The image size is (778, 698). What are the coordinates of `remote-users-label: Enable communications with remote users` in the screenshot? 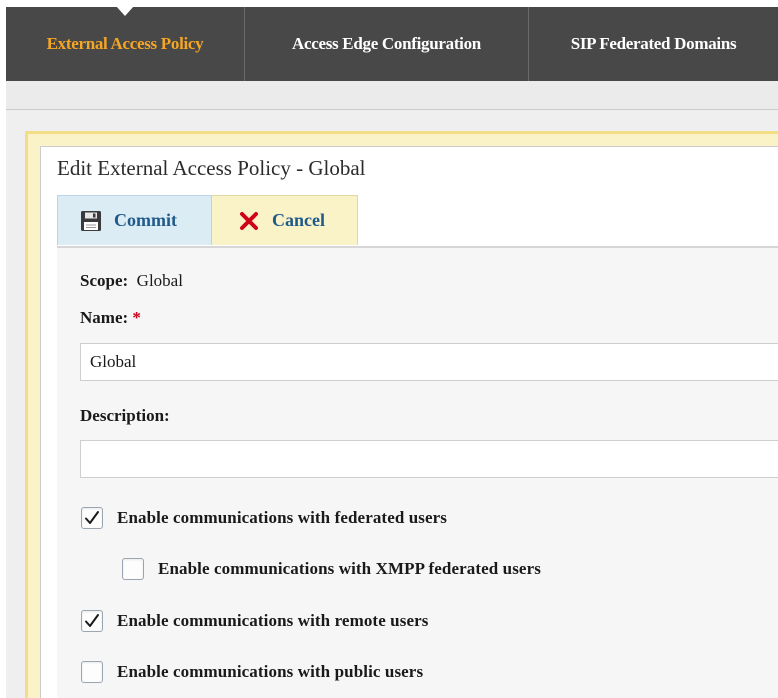 It's located at (273, 620).